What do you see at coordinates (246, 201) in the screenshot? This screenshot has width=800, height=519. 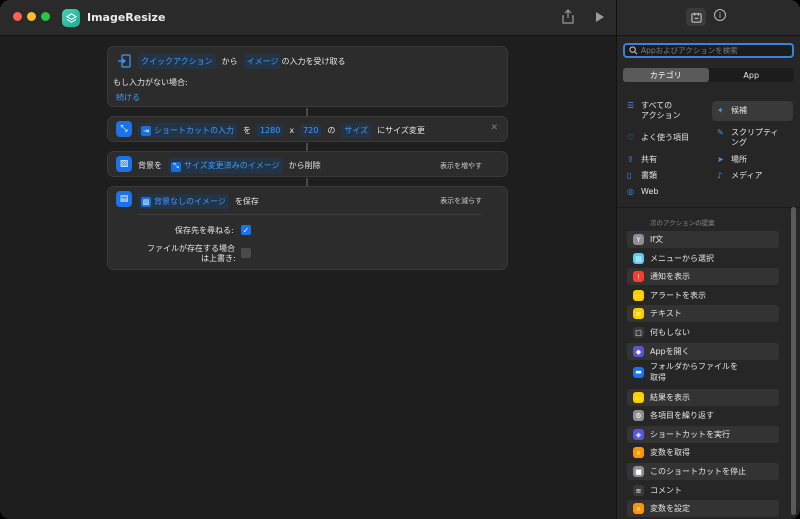 I see `action4-text-save: を保存` at bounding box center [246, 201].